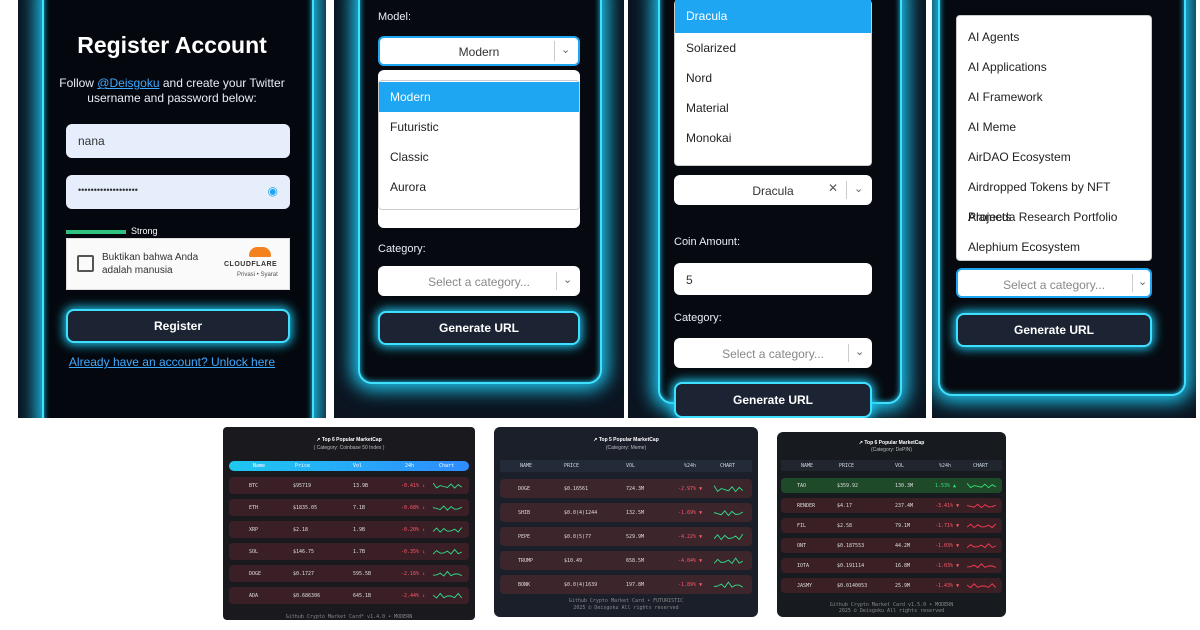  Describe the element at coordinates (903, 565) in the screenshot. I see `cell-vol: 16.8M` at that location.